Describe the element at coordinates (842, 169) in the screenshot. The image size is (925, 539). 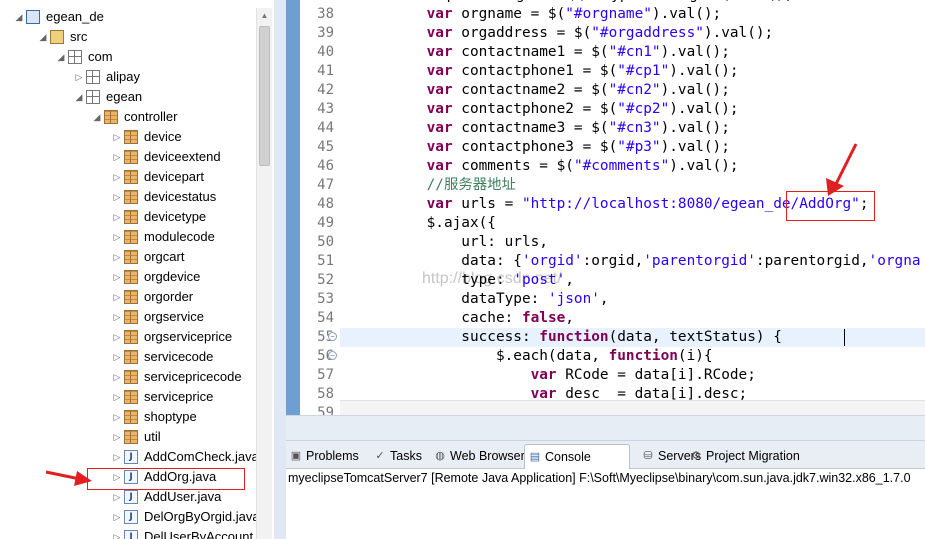
I see `red-arrow-icon` at that location.